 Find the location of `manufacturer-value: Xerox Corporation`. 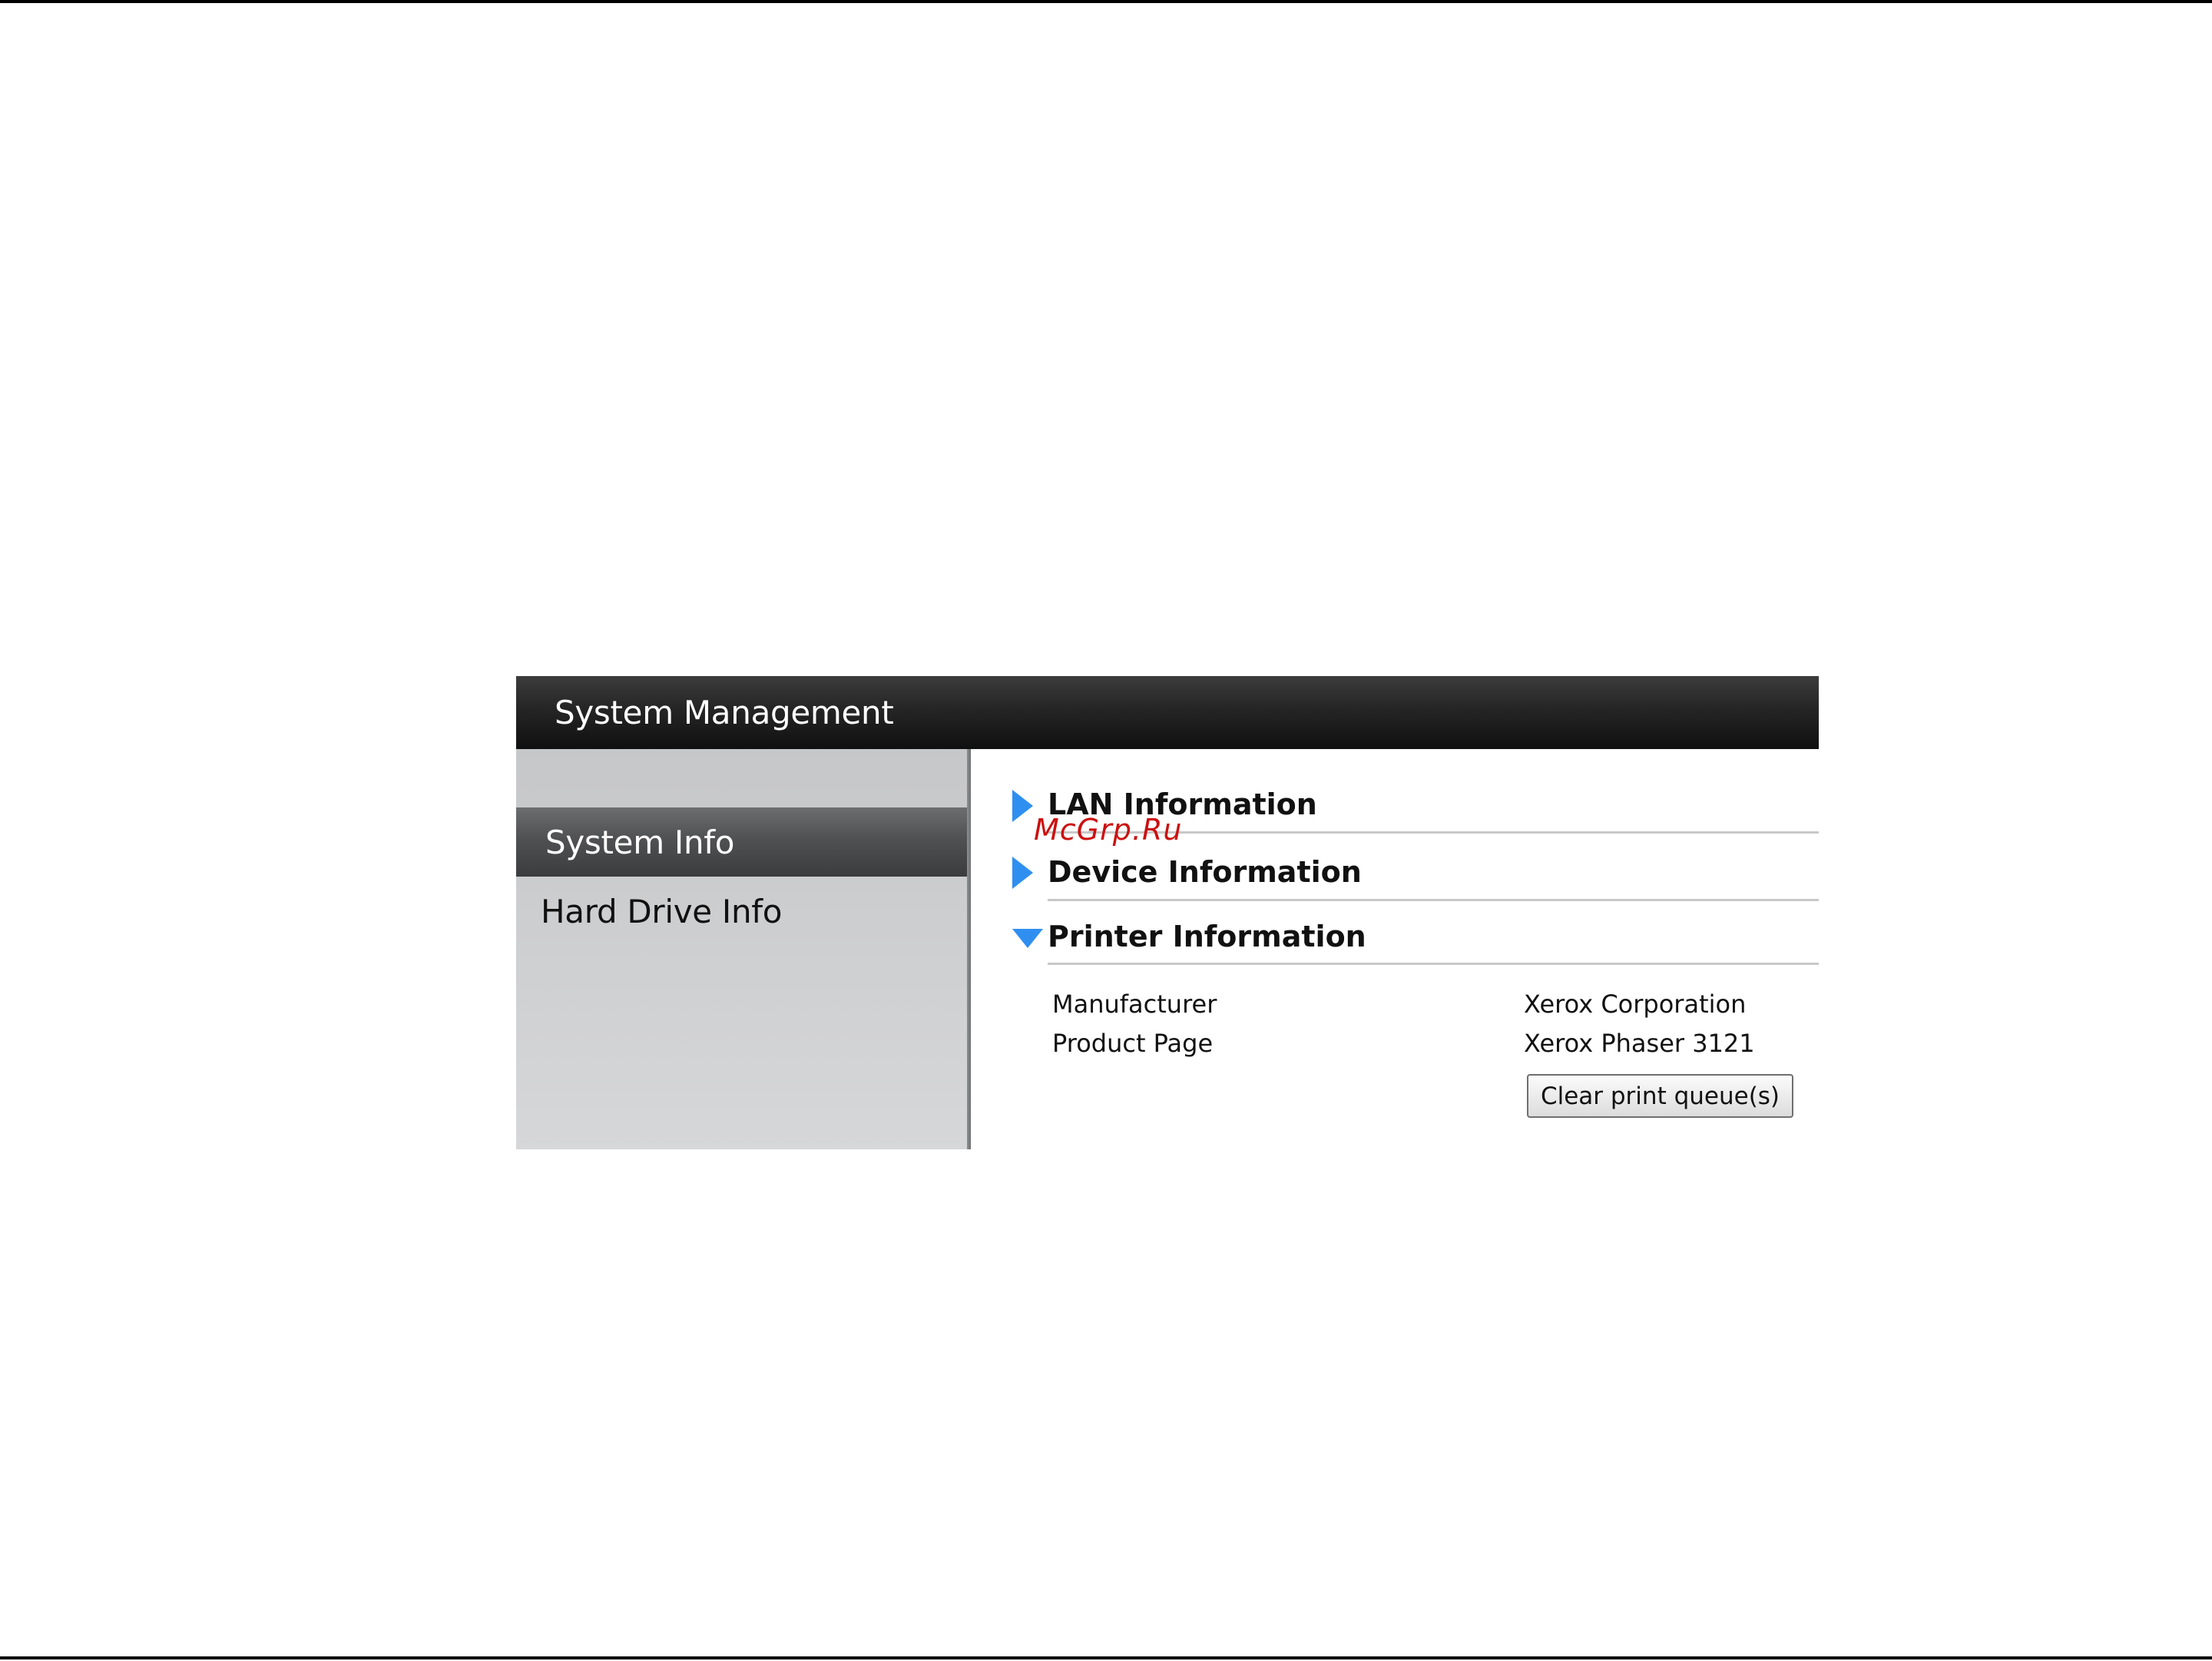

manufacturer-value: Xerox Corporation is located at coordinates (1636, 1004).